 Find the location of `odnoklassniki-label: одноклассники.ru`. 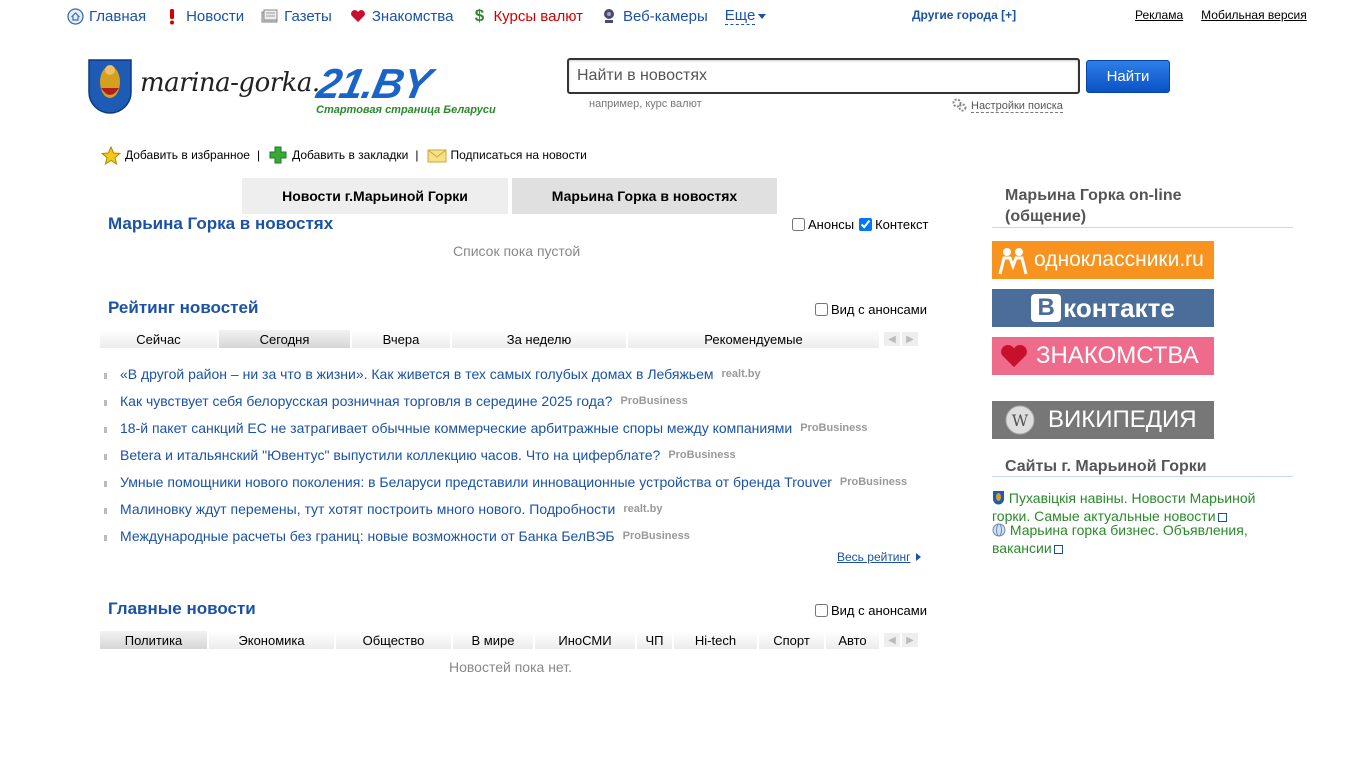

odnoklassniki-label: одноклассники.ru is located at coordinates (1119, 259).